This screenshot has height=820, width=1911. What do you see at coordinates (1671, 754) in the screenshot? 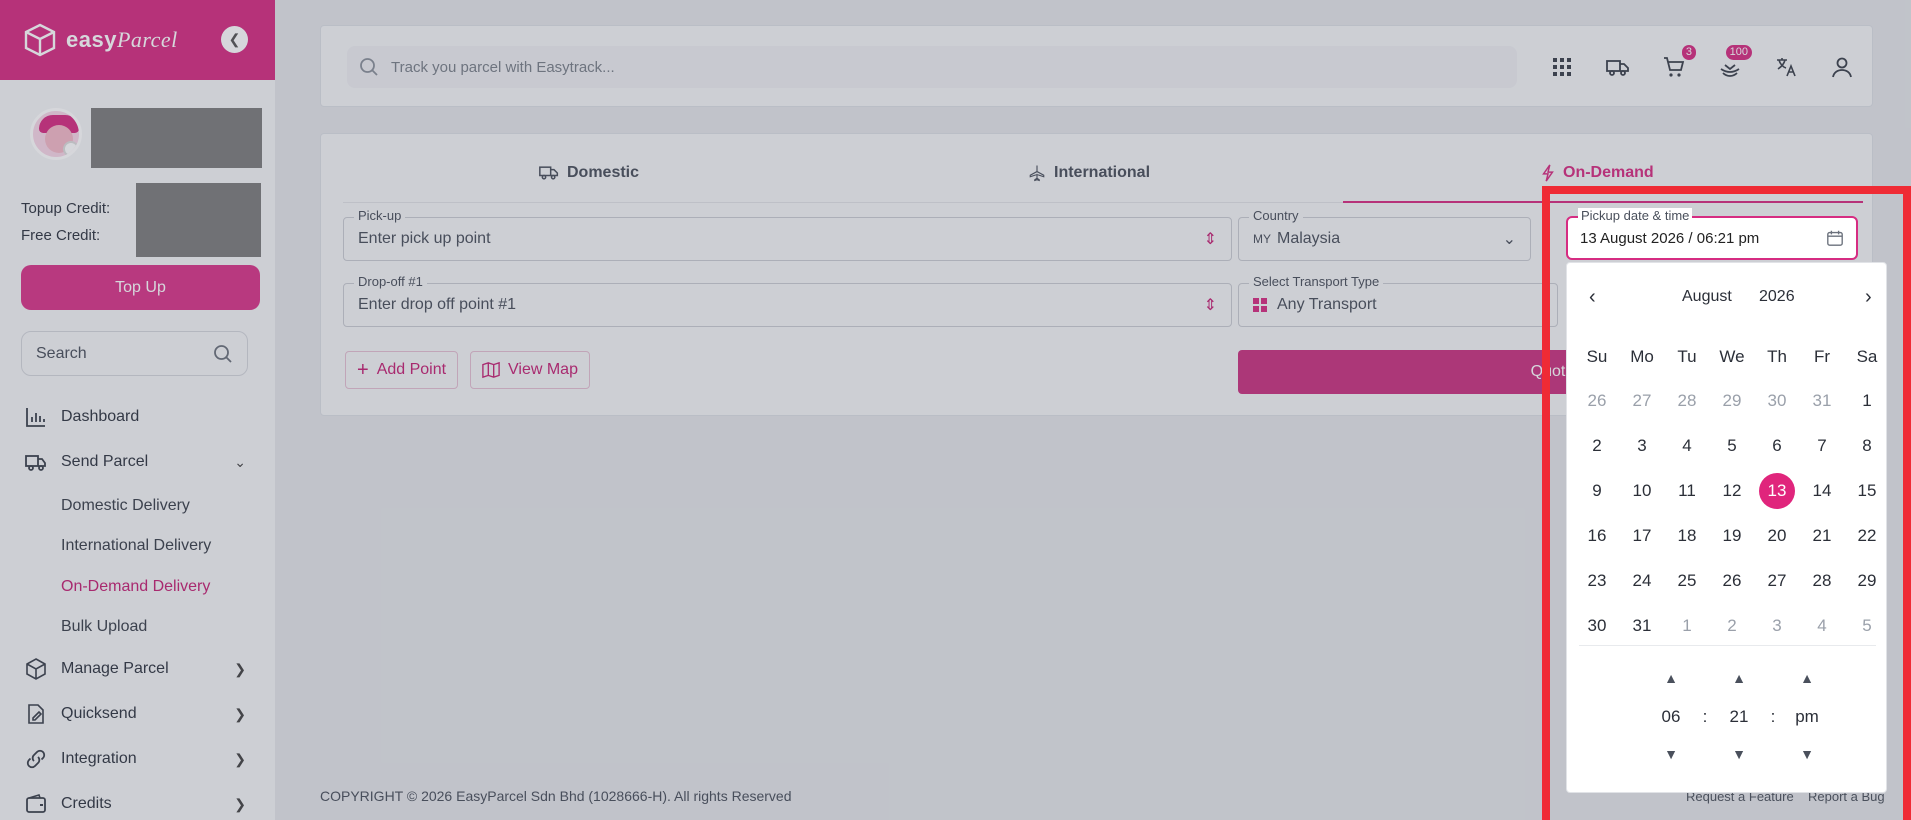
I see `hour-down-button: ▼` at bounding box center [1671, 754].